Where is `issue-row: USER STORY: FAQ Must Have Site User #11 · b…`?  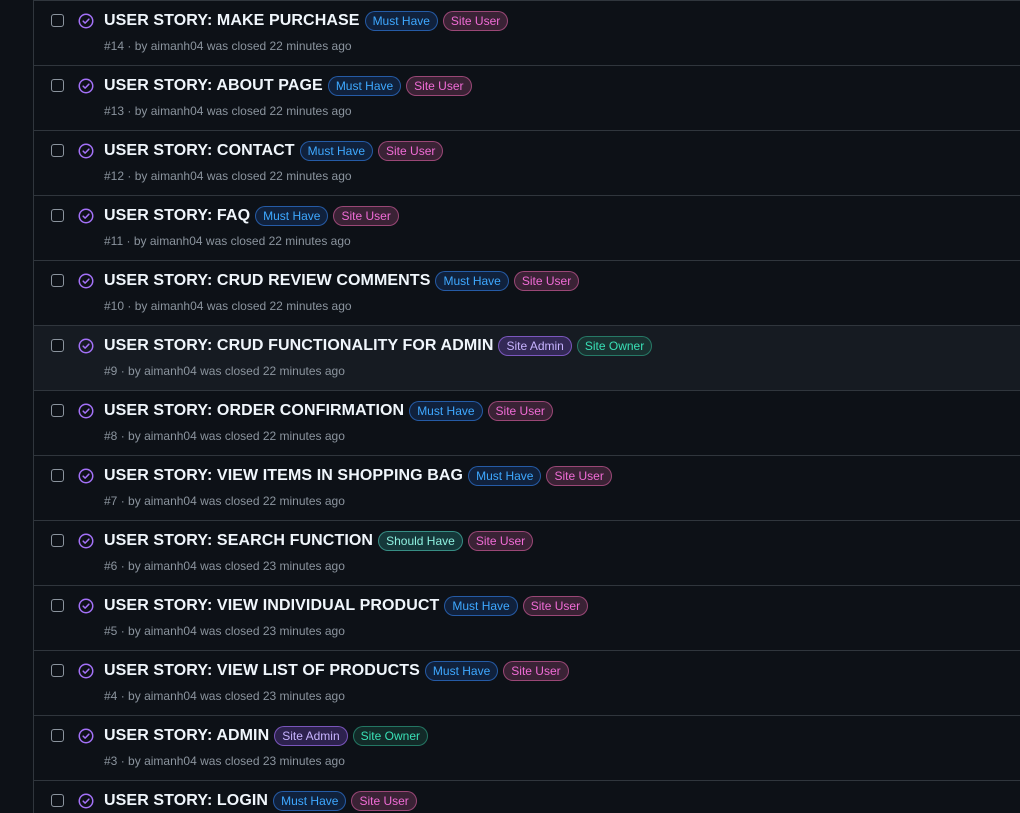 issue-row: USER STORY: FAQ Must Have Site User #11 · b… is located at coordinates (527, 228).